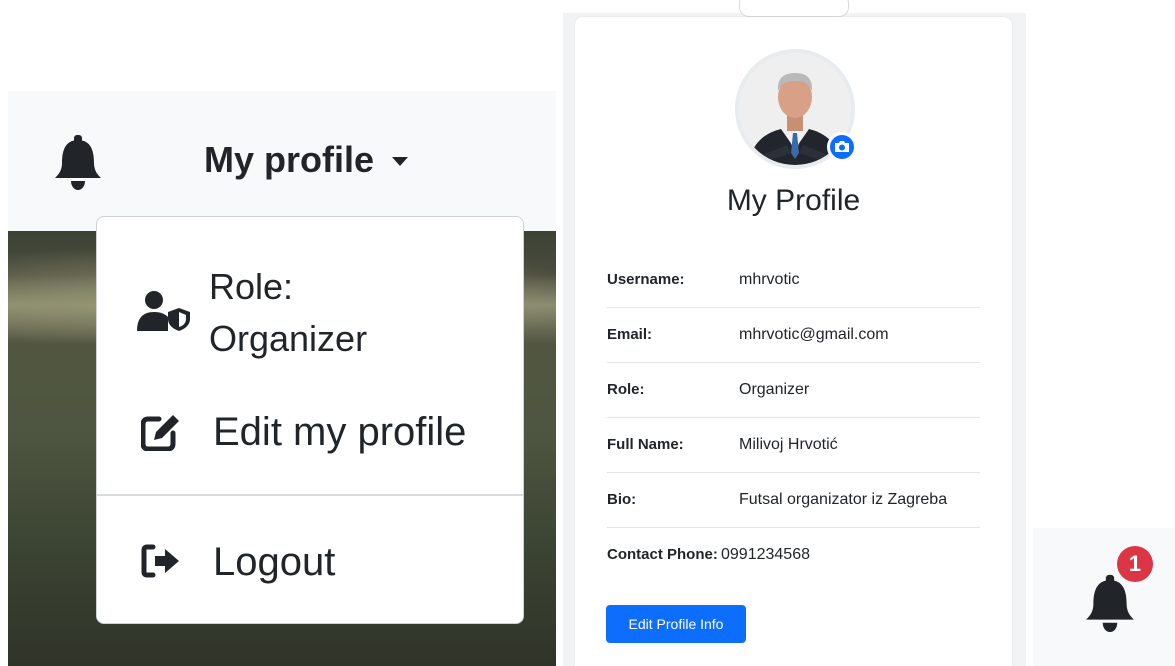 The image size is (1175, 666). Describe the element at coordinates (310, 495) in the screenshot. I see `dropdown-divider` at that location.